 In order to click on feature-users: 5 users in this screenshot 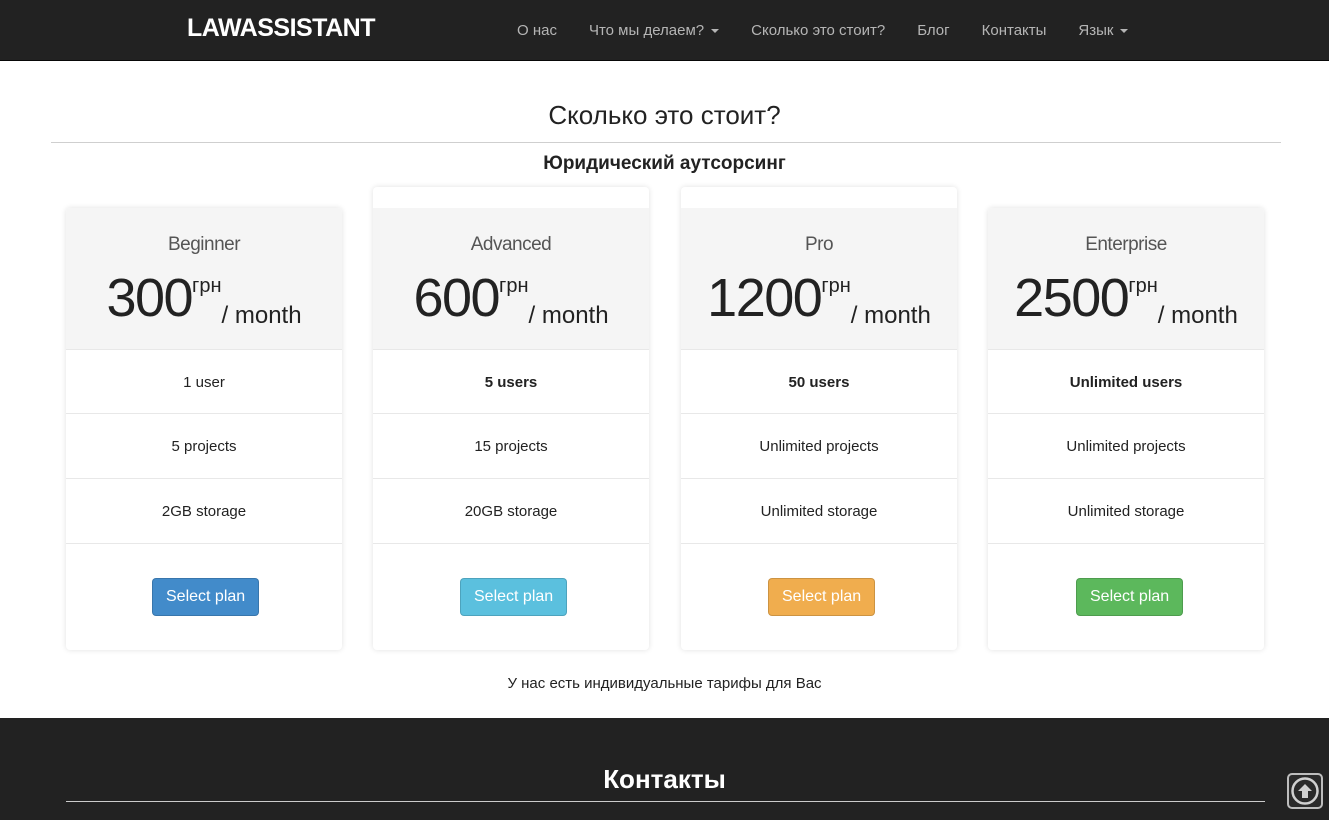, I will do `click(511, 381)`.